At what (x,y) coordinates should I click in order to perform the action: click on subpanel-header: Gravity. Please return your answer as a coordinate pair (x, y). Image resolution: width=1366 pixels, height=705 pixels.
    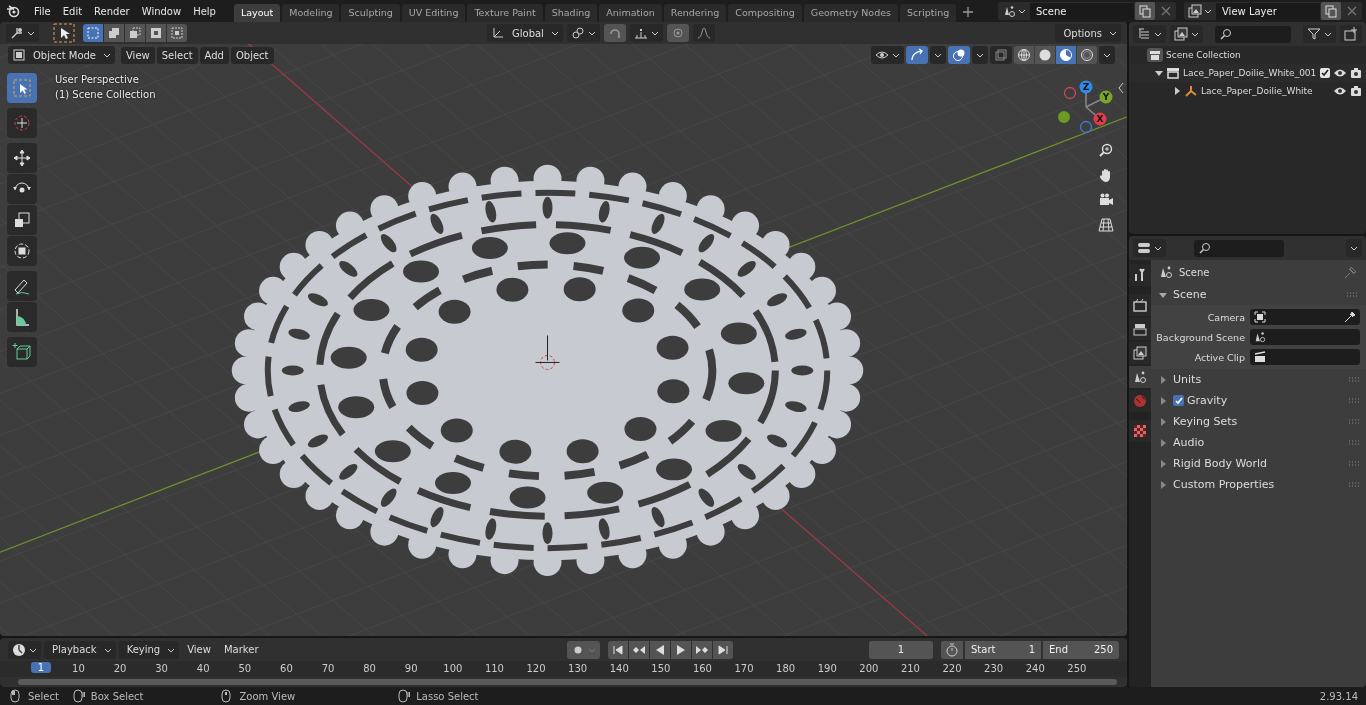
    Looking at the image, I should click on (1258, 400).